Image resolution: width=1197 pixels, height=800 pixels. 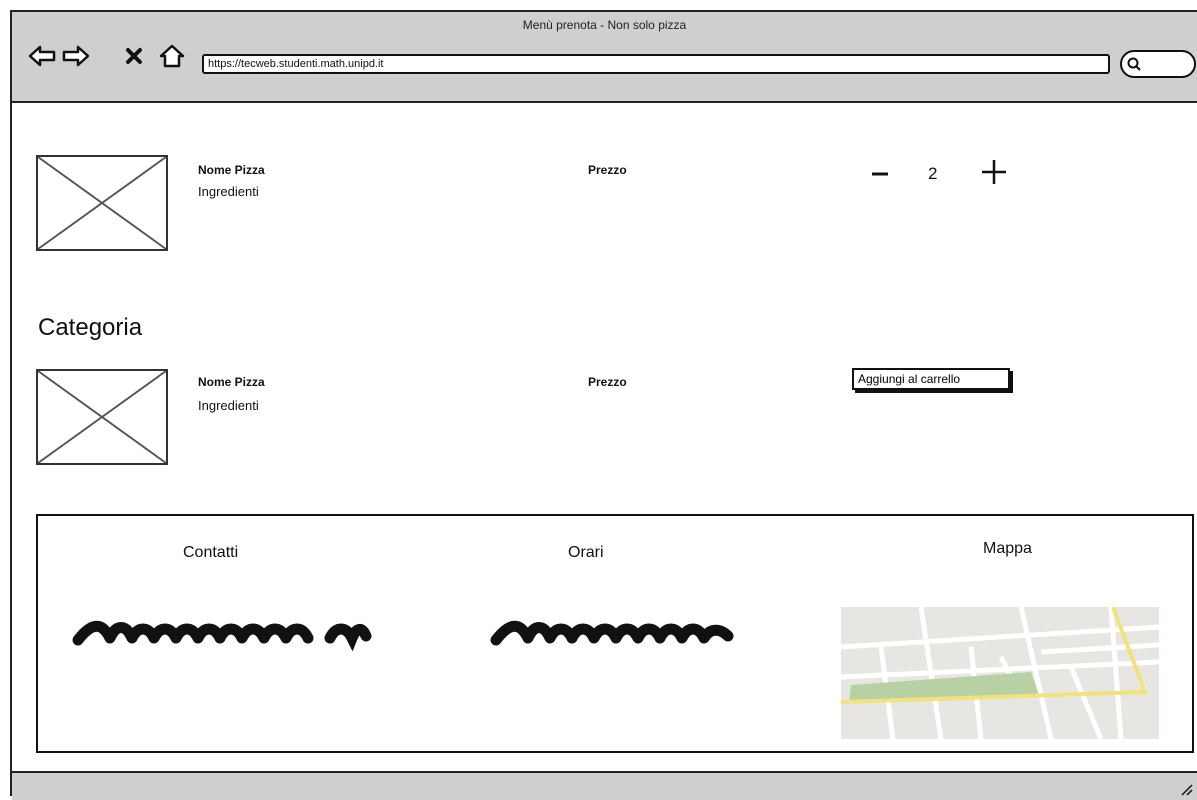 What do you see at coordinates (880, 174) in the screenshot?
I see `quantity-decrease-button` at bounding box center [880, 174].